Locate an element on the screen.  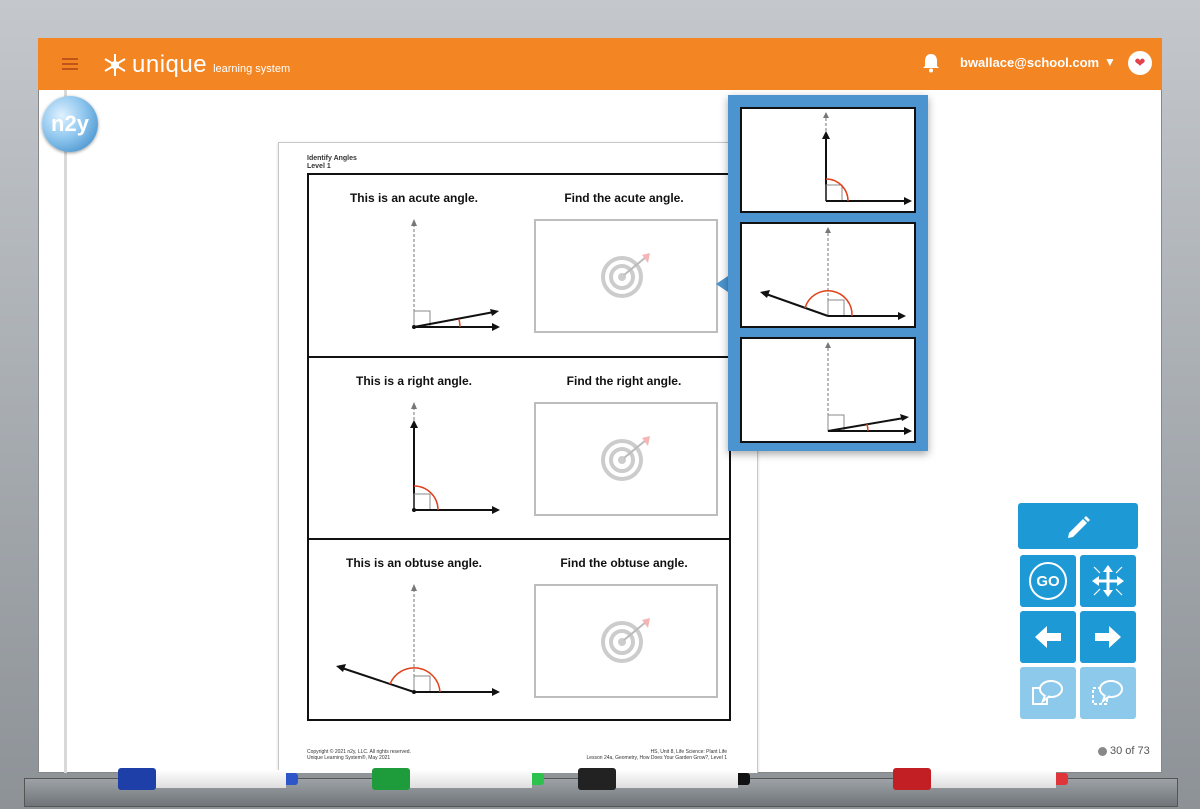
right-angle-example is located at coordinates (455, 458).